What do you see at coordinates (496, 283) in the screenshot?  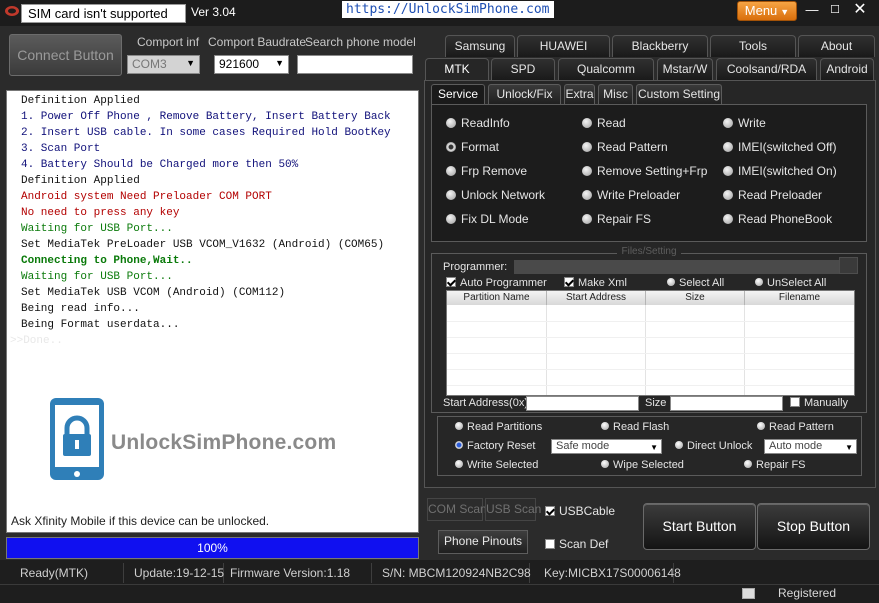 I see `auto-programmer-checkbox: Auto Programmer` at bounding box center [496, 283].